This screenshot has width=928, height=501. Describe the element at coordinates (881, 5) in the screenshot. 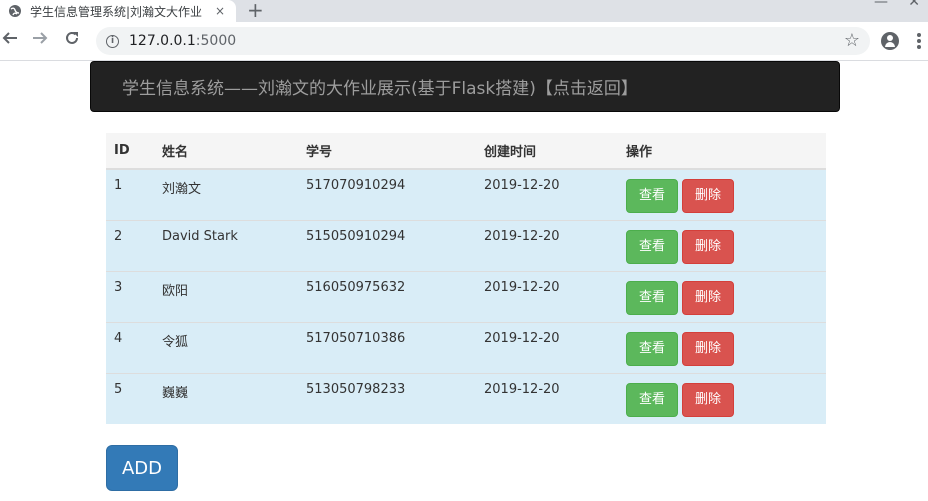

I see `window-minimize-icon: —` at that location.